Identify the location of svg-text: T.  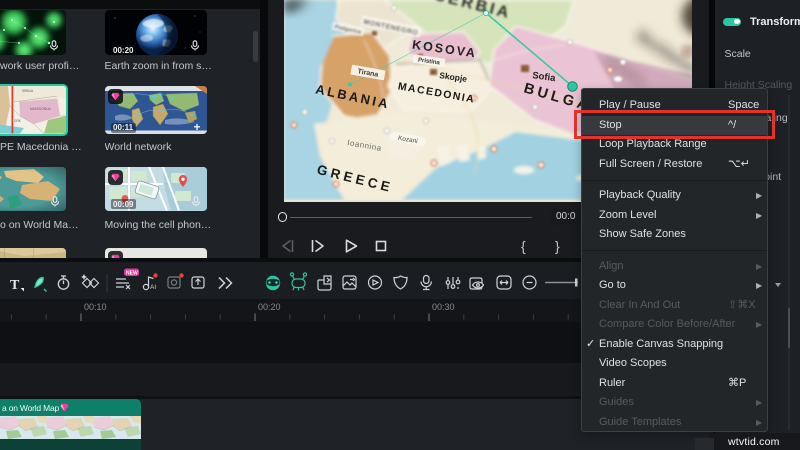
(15, 285).